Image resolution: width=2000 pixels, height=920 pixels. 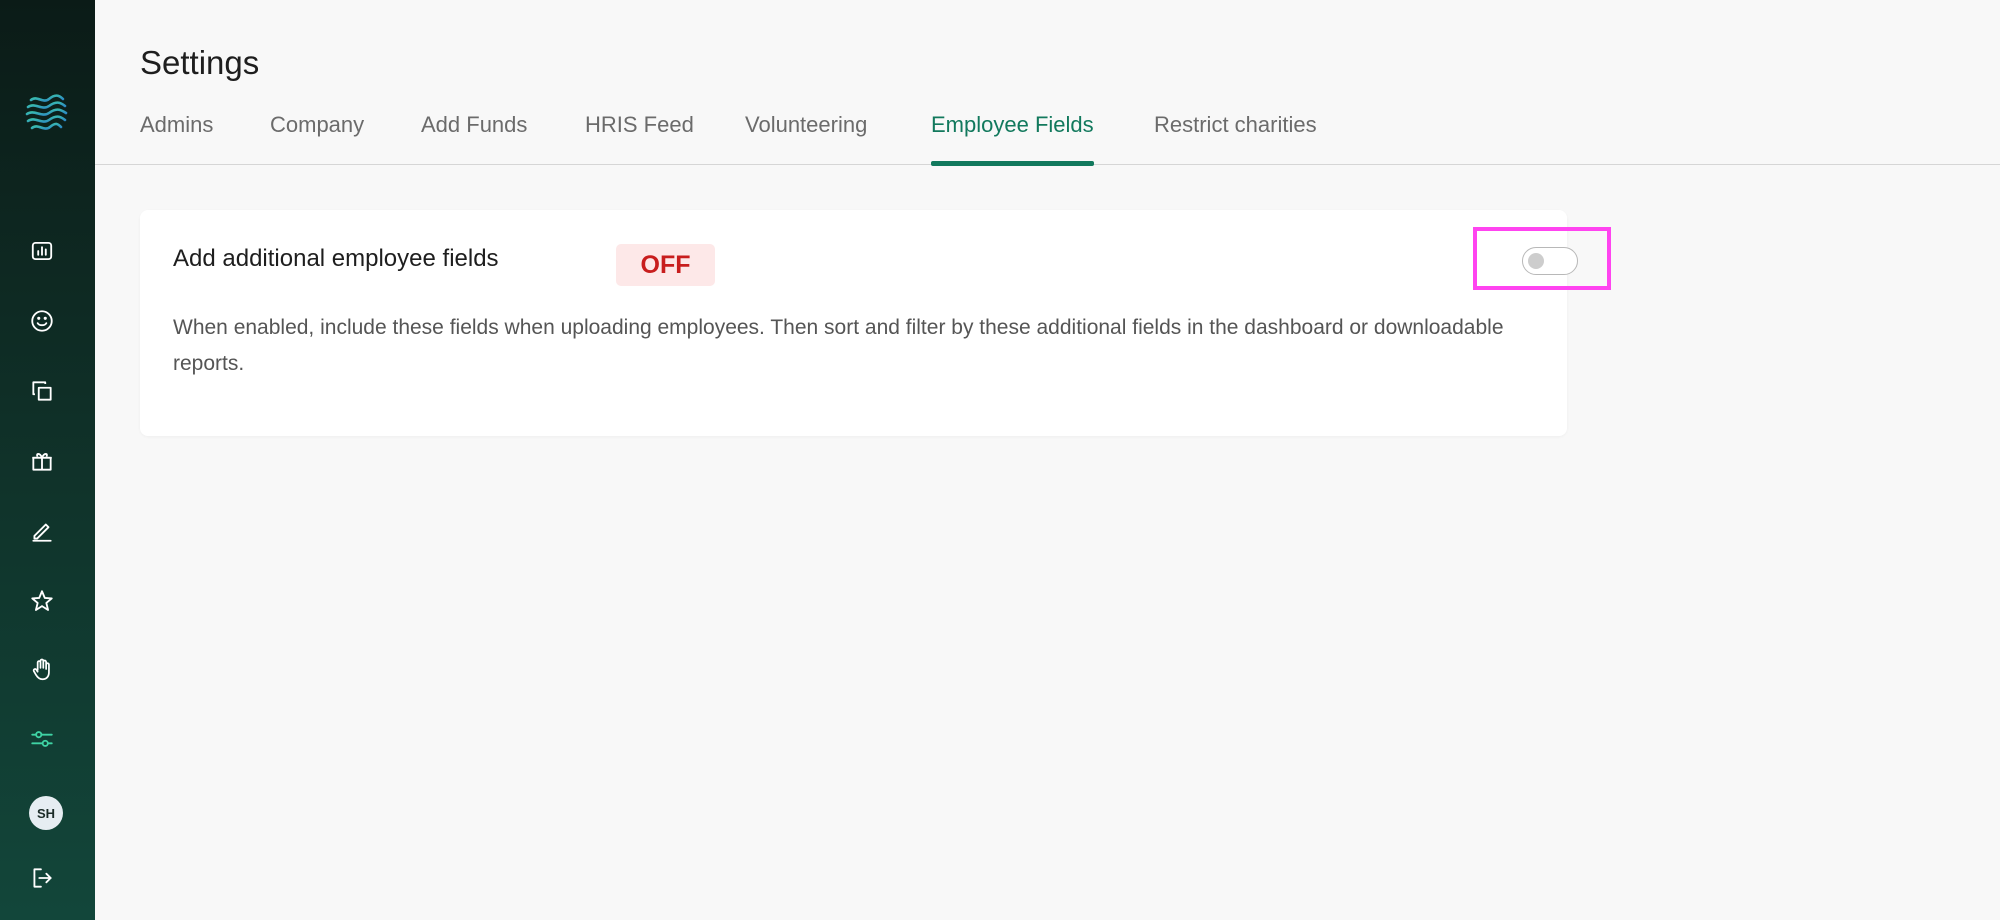 What do you see at coordinates (42, 878) in the screenshot?
I see `logout-icon` at bounding box center [42, 878].